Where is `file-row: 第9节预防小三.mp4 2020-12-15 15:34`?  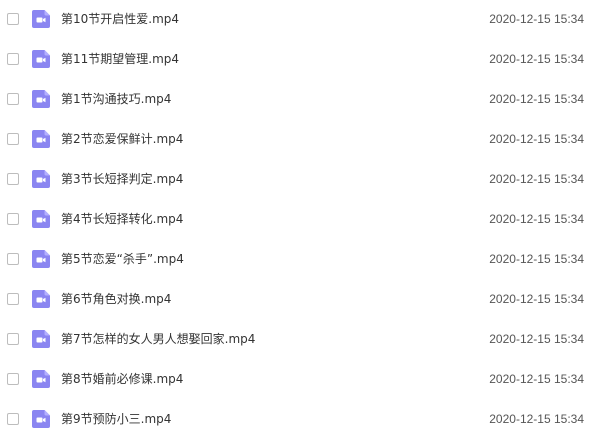
file-row: 第9节预防小三.mp4 2020-12-15 15:34 is located at coordinates (300, 420).